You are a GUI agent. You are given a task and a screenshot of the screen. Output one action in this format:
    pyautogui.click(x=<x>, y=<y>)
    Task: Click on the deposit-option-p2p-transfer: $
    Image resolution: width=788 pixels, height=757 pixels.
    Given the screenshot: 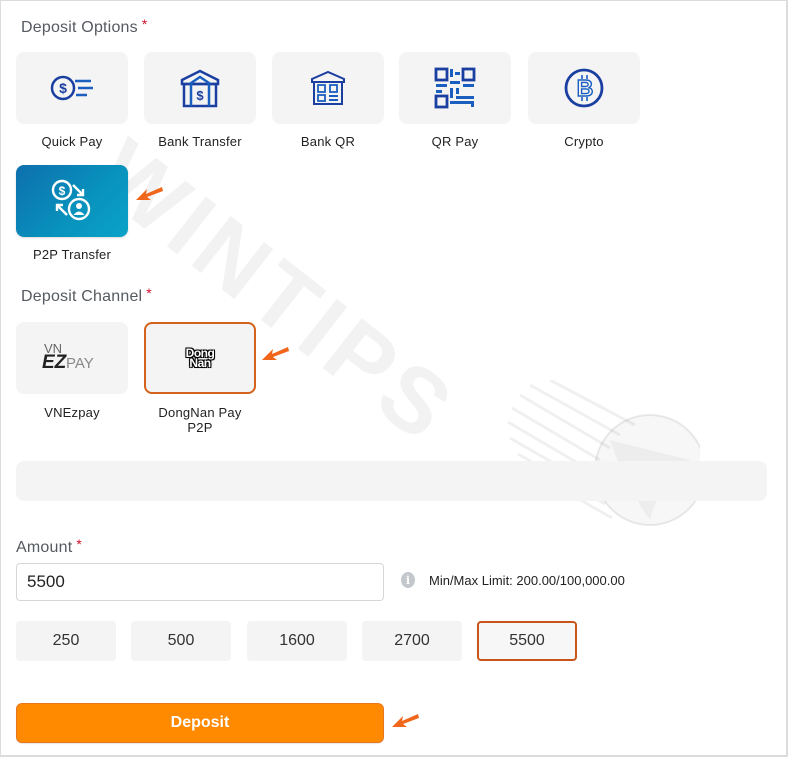 What is the action you would take?
    pyautogui.click(x=72, y=201)
    